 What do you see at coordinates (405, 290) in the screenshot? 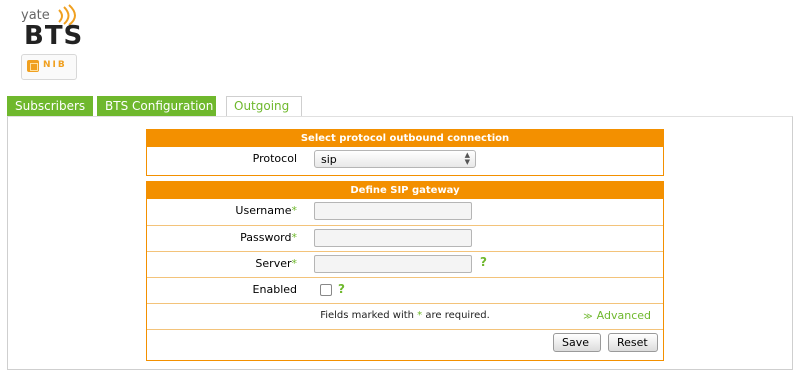
I see `enabled-row: Enabled ?` at bounding box center [405, 290].